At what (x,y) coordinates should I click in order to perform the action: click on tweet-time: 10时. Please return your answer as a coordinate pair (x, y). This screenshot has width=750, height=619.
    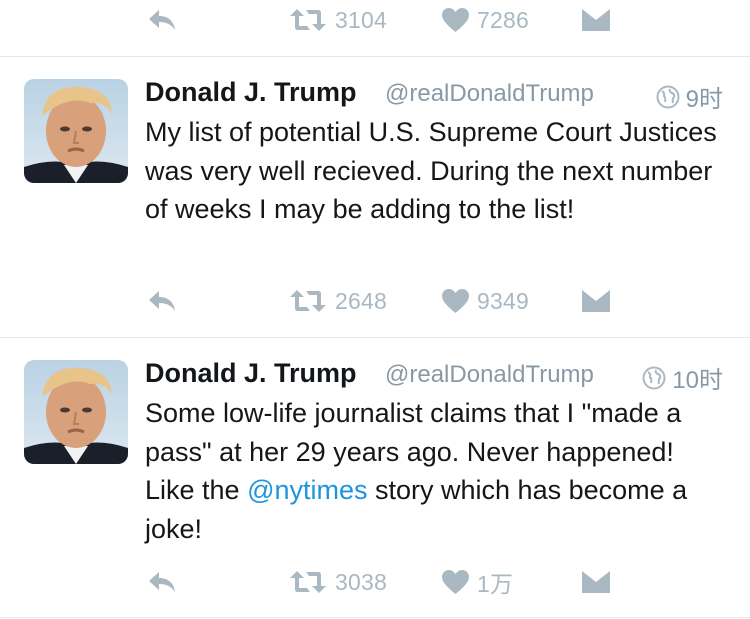
    Looking at the image, I should click on (682, 377).